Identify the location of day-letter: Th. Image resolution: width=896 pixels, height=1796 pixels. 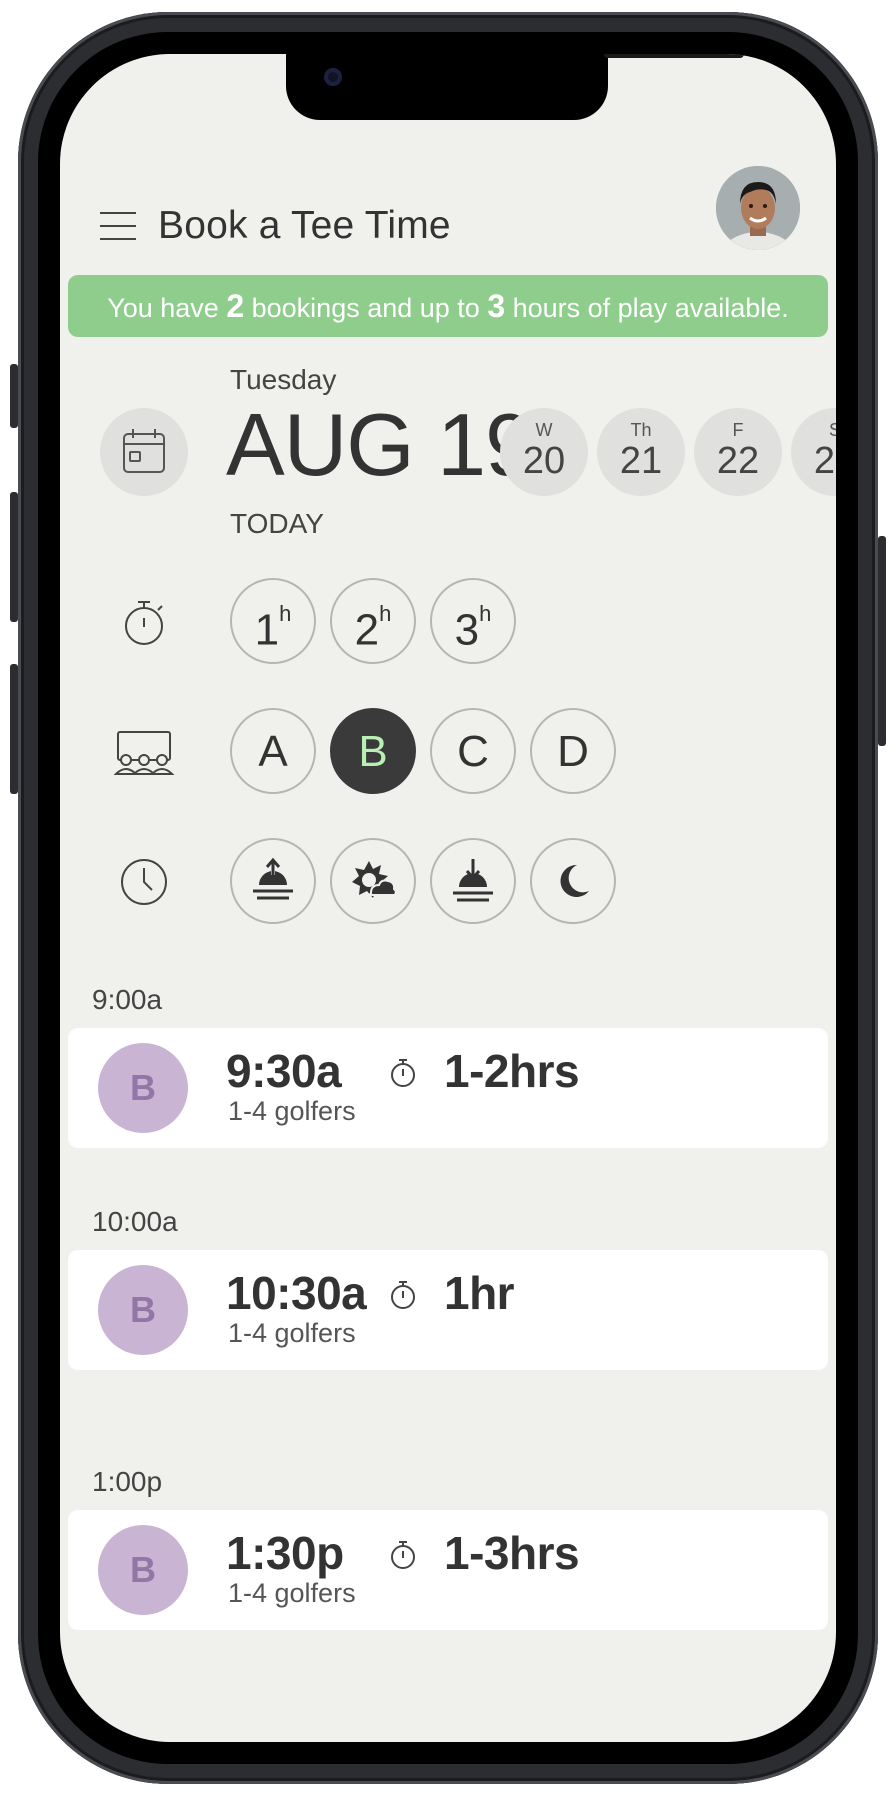
(641, 430).